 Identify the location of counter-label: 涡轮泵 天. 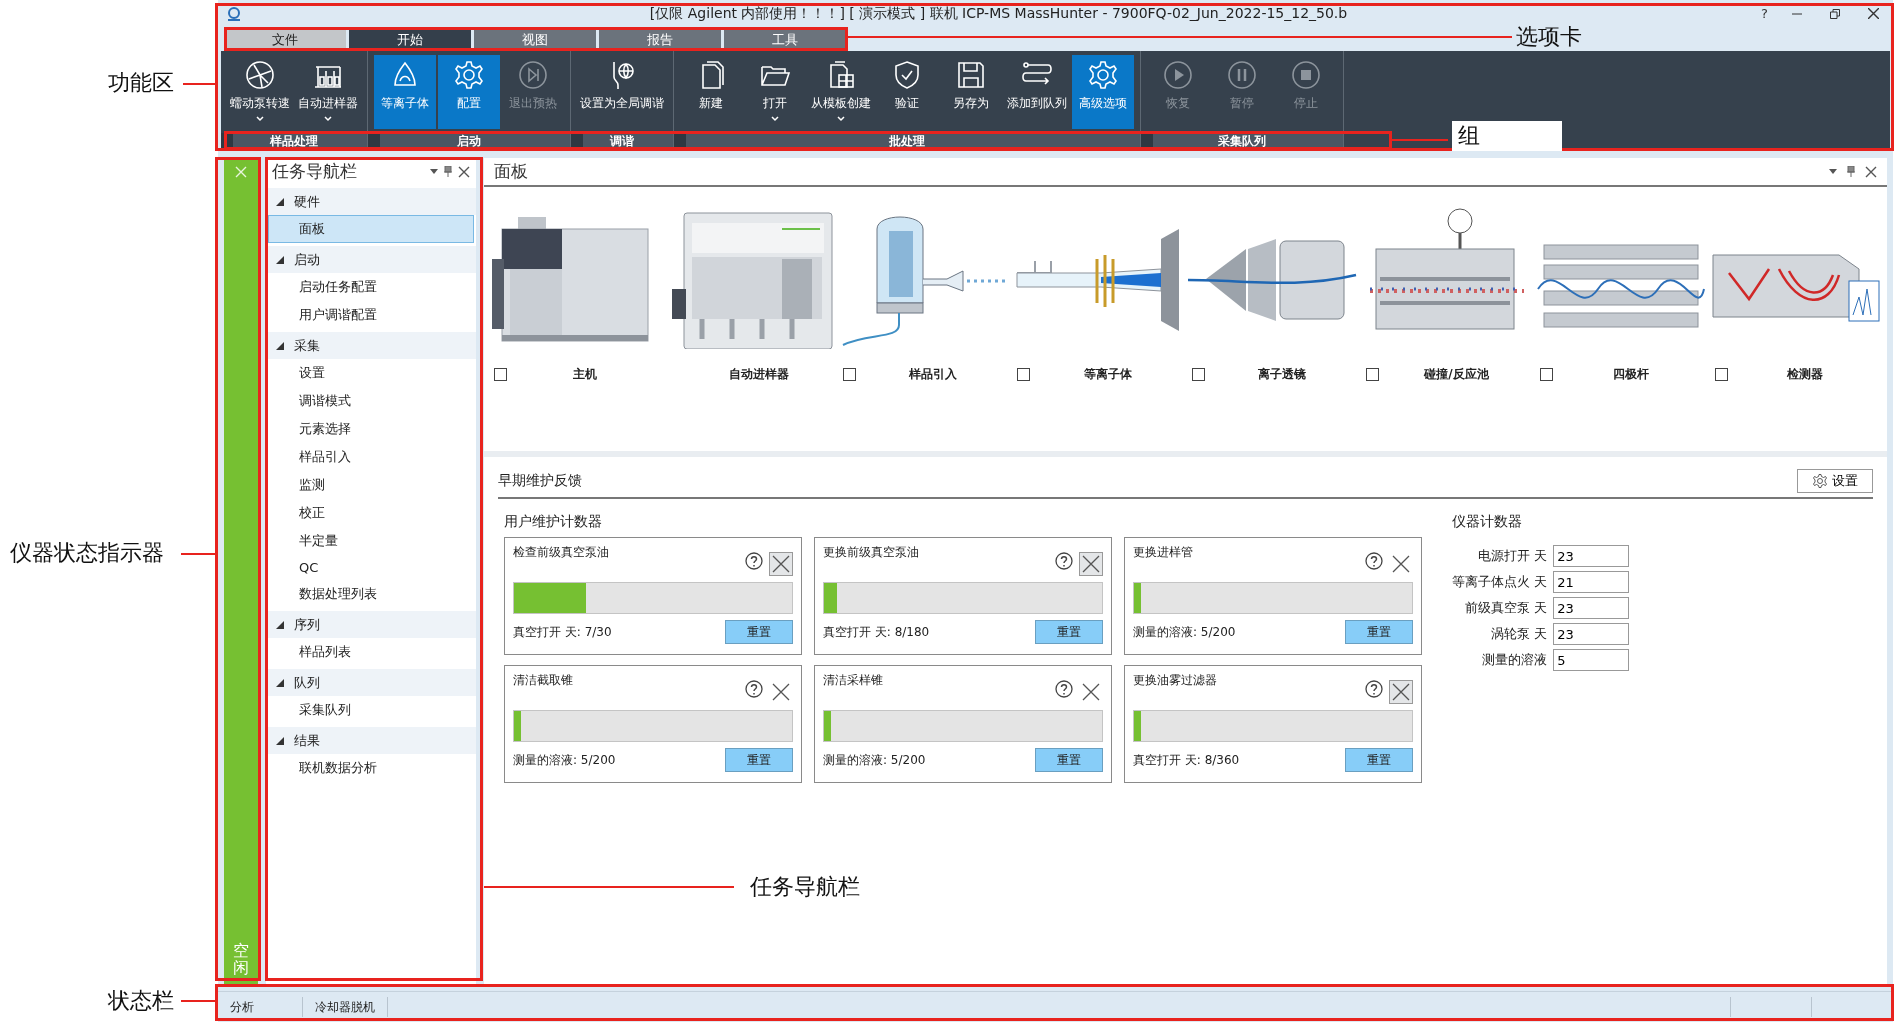
(1519, 634).